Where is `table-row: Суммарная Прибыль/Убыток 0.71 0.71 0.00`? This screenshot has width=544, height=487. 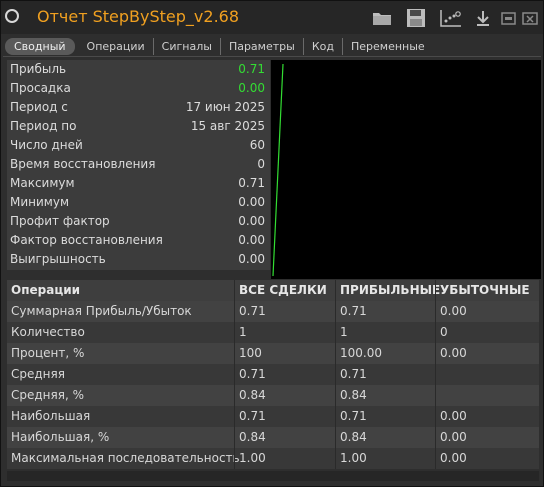
table-row: Суммарная Прибыль/Убыток 0.71 0.71 0.00 is located at coordinates (273, 311).